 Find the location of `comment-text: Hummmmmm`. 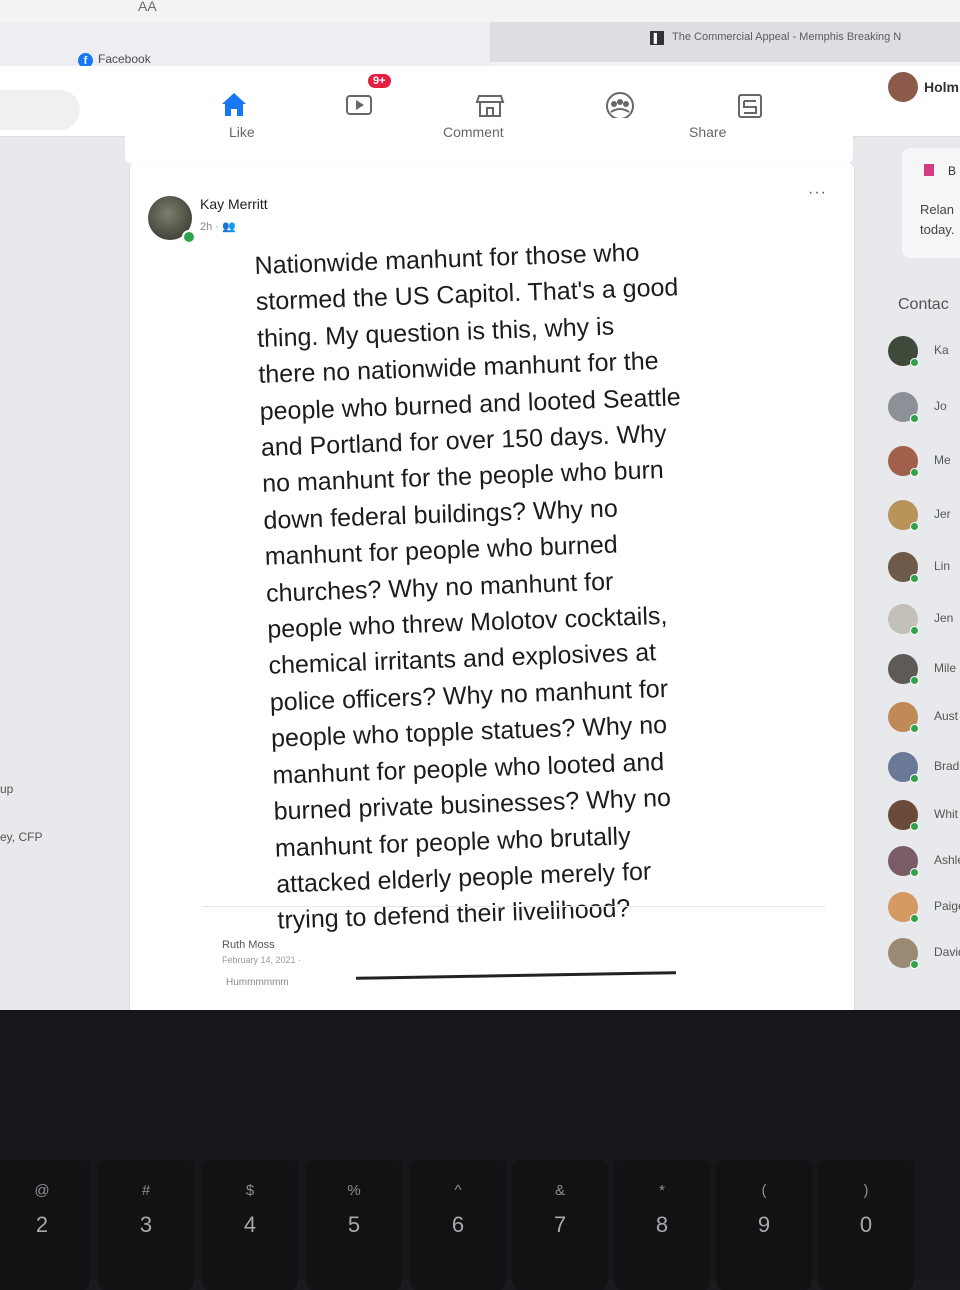

comment-text: Hummmmmm is located at coordinates (257, 982).